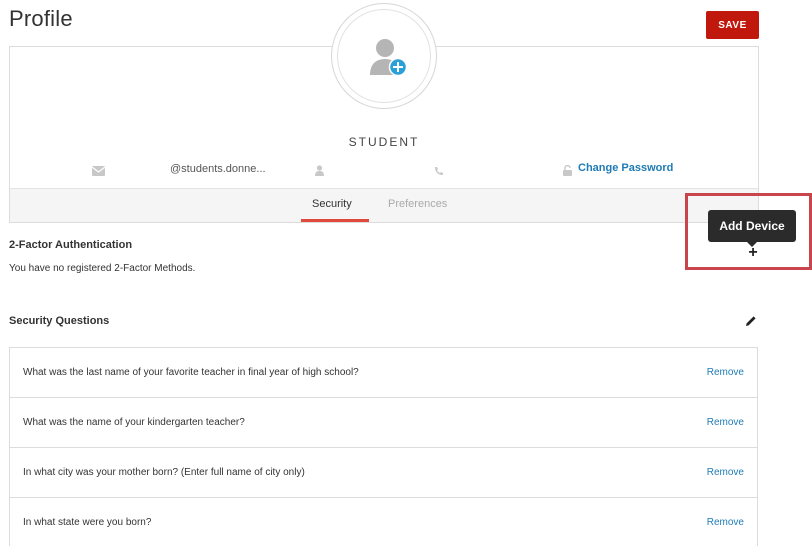 The width and height of the screenshot is (812, 546). Describe the element at coordinates (335, 220) in the screenshot. I see `active-tab-indicator` at that location.